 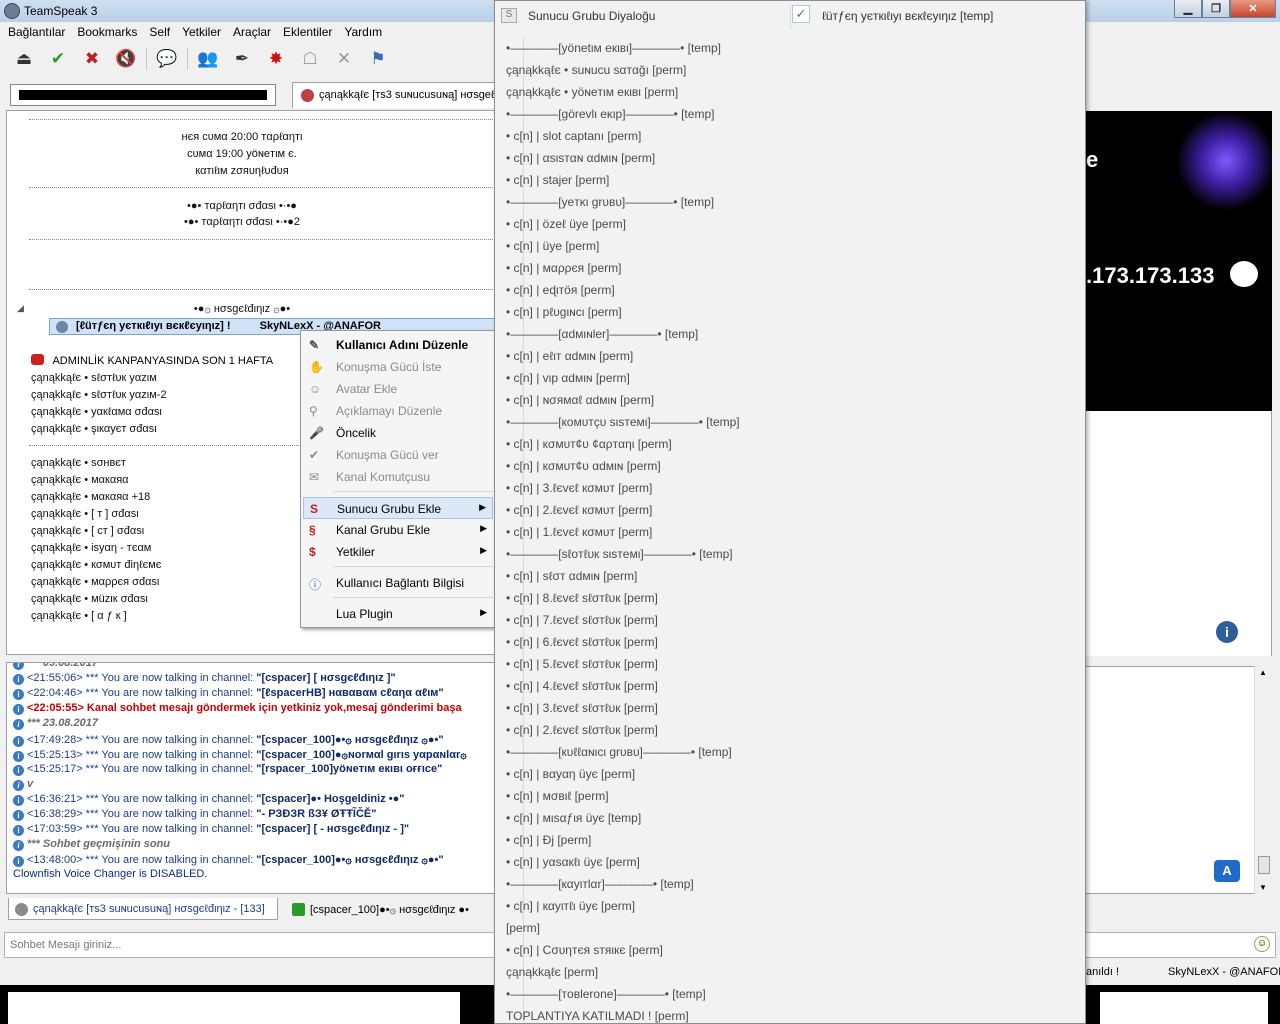 What do you see at coordinates (126, 59) in the screenshot?
I see `mute-speakers-icon: 🔇` at bounding box center [126, 59].